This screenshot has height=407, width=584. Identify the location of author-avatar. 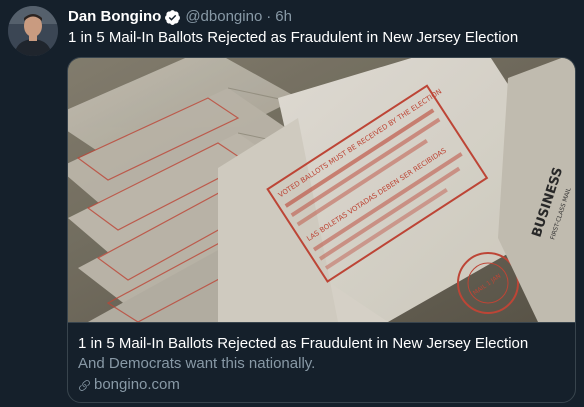
(33, 31).